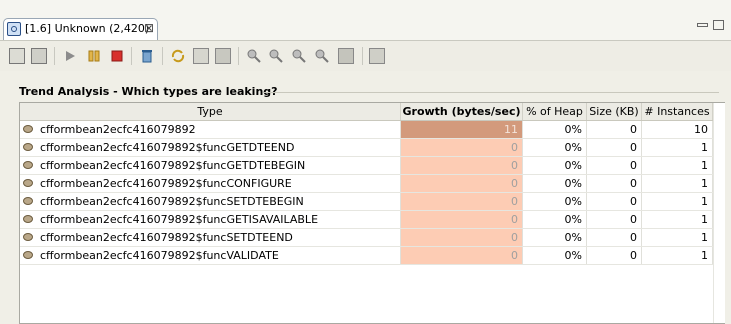  Describe the element at coordinates (201, 56) in the screenshot. I see `settings-icon` at that location.